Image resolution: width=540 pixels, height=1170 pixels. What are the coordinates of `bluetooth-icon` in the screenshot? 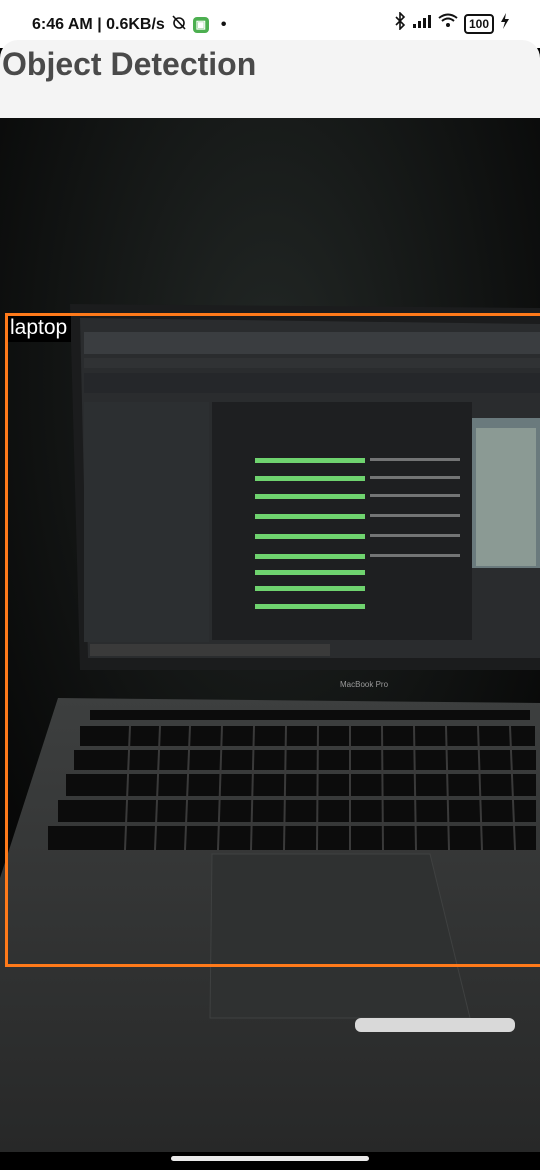 It's located at (400, 23).